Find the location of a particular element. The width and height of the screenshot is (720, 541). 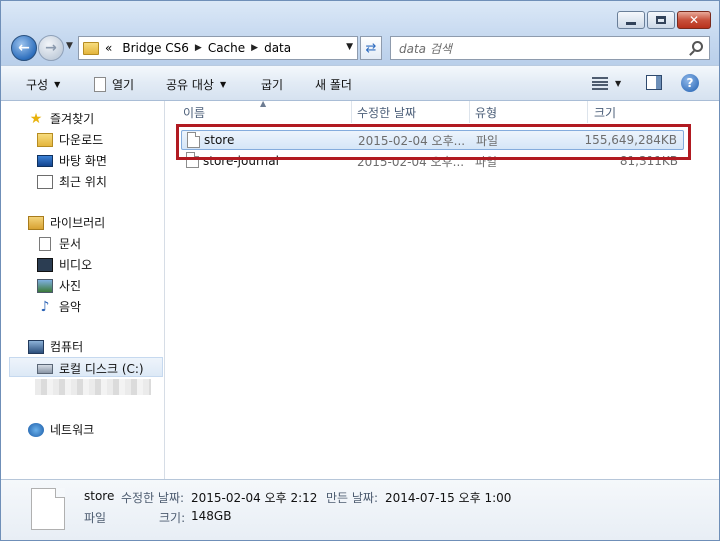

open-button: 열기 is located at coordinates (114, 84).